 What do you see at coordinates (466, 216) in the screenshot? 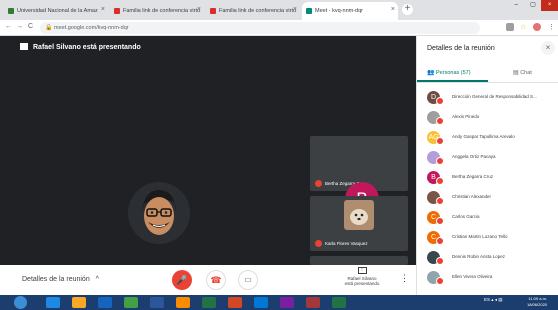
I see `participant-name: Carlos Garcia` at bounding box center [466, 216].